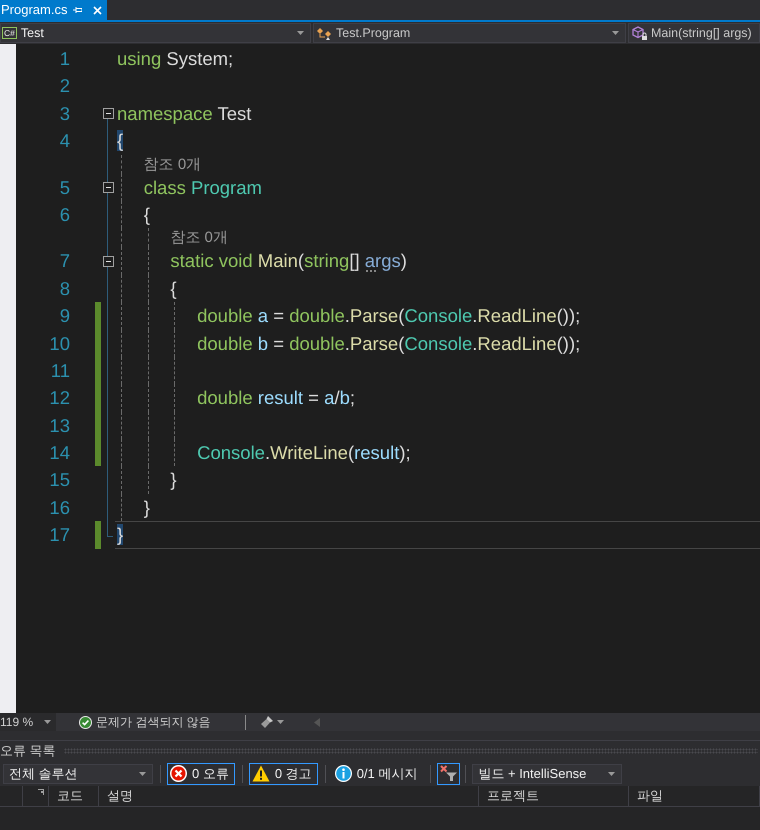 Image resolution: width=760 pixels, height=830 pixels. I want to click on line-number: 7, so click(65, 261).